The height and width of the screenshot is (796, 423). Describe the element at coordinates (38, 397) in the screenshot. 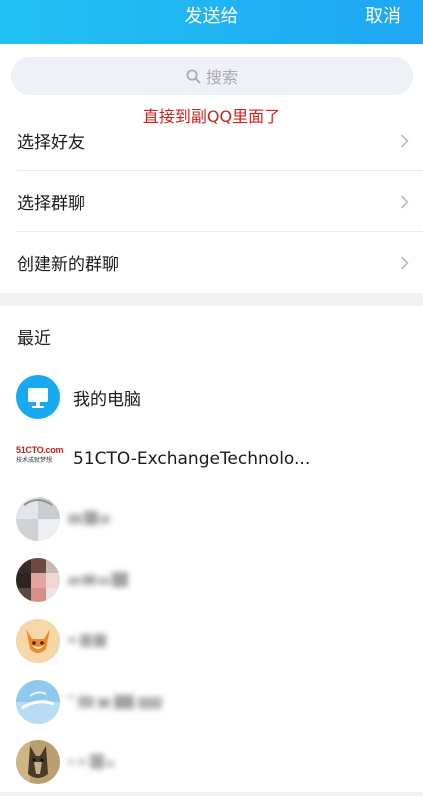

I see `computer-icon` at that location.